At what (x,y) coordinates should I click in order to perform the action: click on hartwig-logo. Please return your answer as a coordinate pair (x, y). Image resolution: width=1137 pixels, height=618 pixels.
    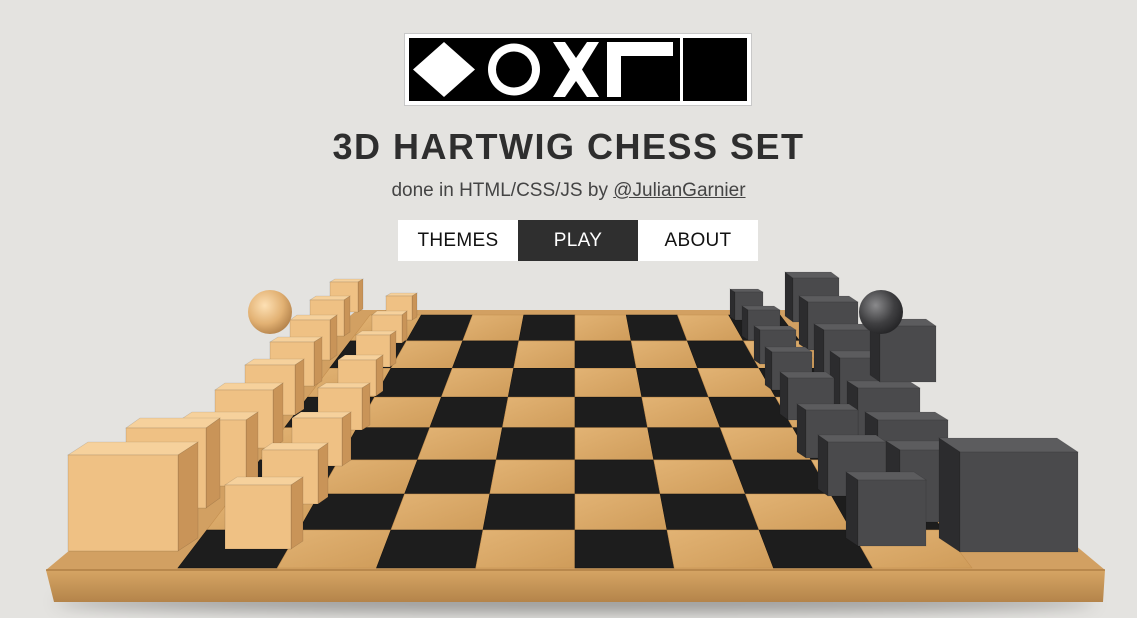
    Looking at the image, I should click on (578, 69).